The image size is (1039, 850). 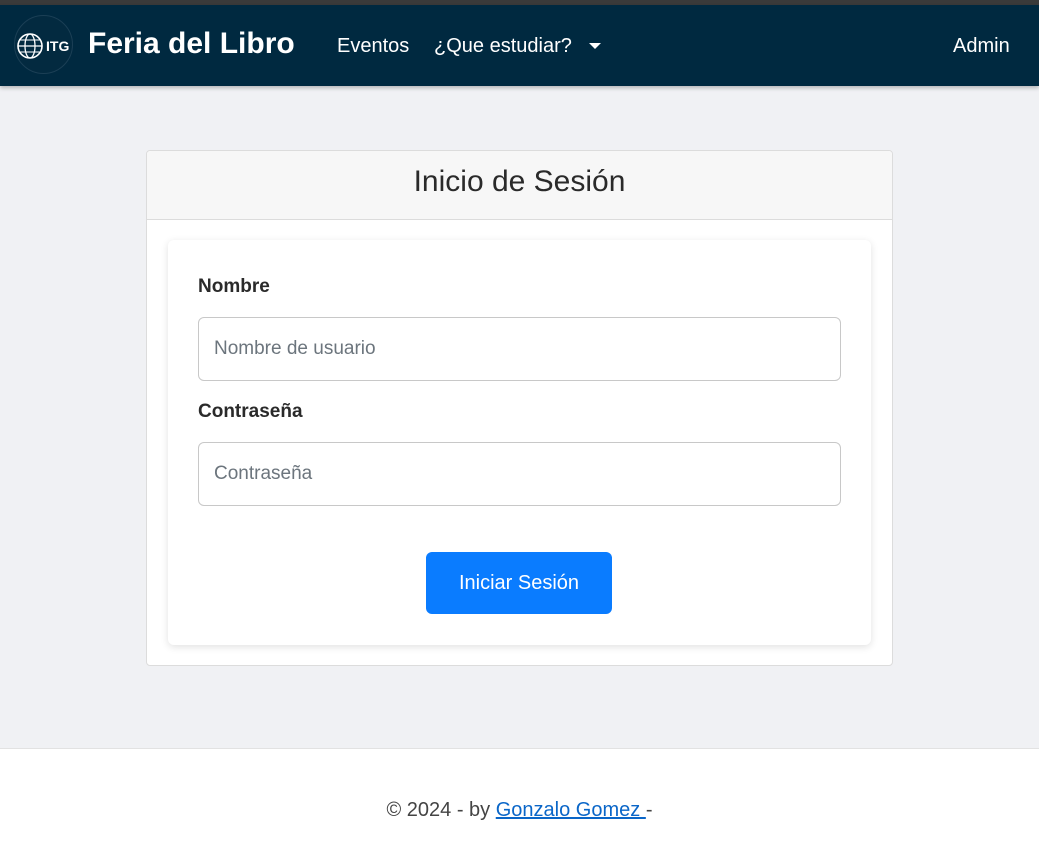 I want to click on caret-down-icon, so click(x=595, y=46).